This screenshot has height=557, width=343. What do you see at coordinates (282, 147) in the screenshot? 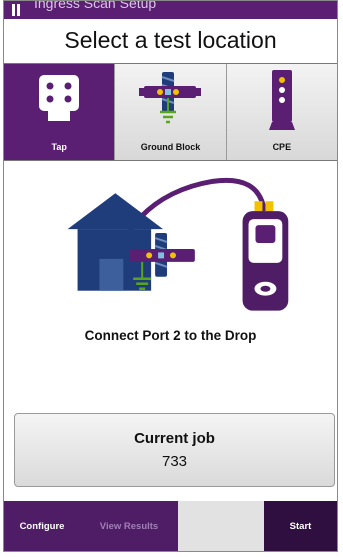
I see `tab-cpe-label: CPE` at bounding box center [282, 147].